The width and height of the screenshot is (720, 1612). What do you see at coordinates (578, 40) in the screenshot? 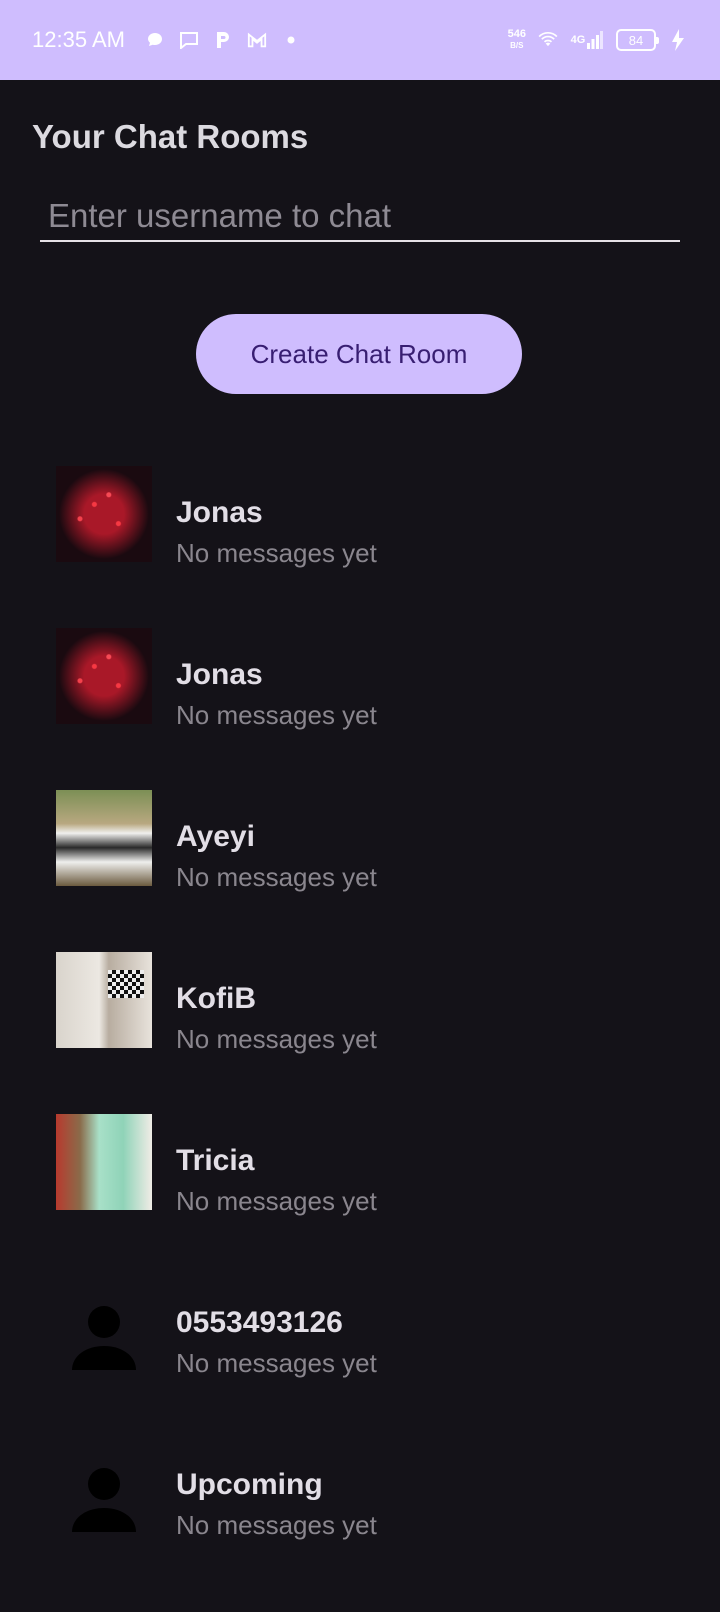
I see `network-type: 4G` at bounding box center [578, 40].